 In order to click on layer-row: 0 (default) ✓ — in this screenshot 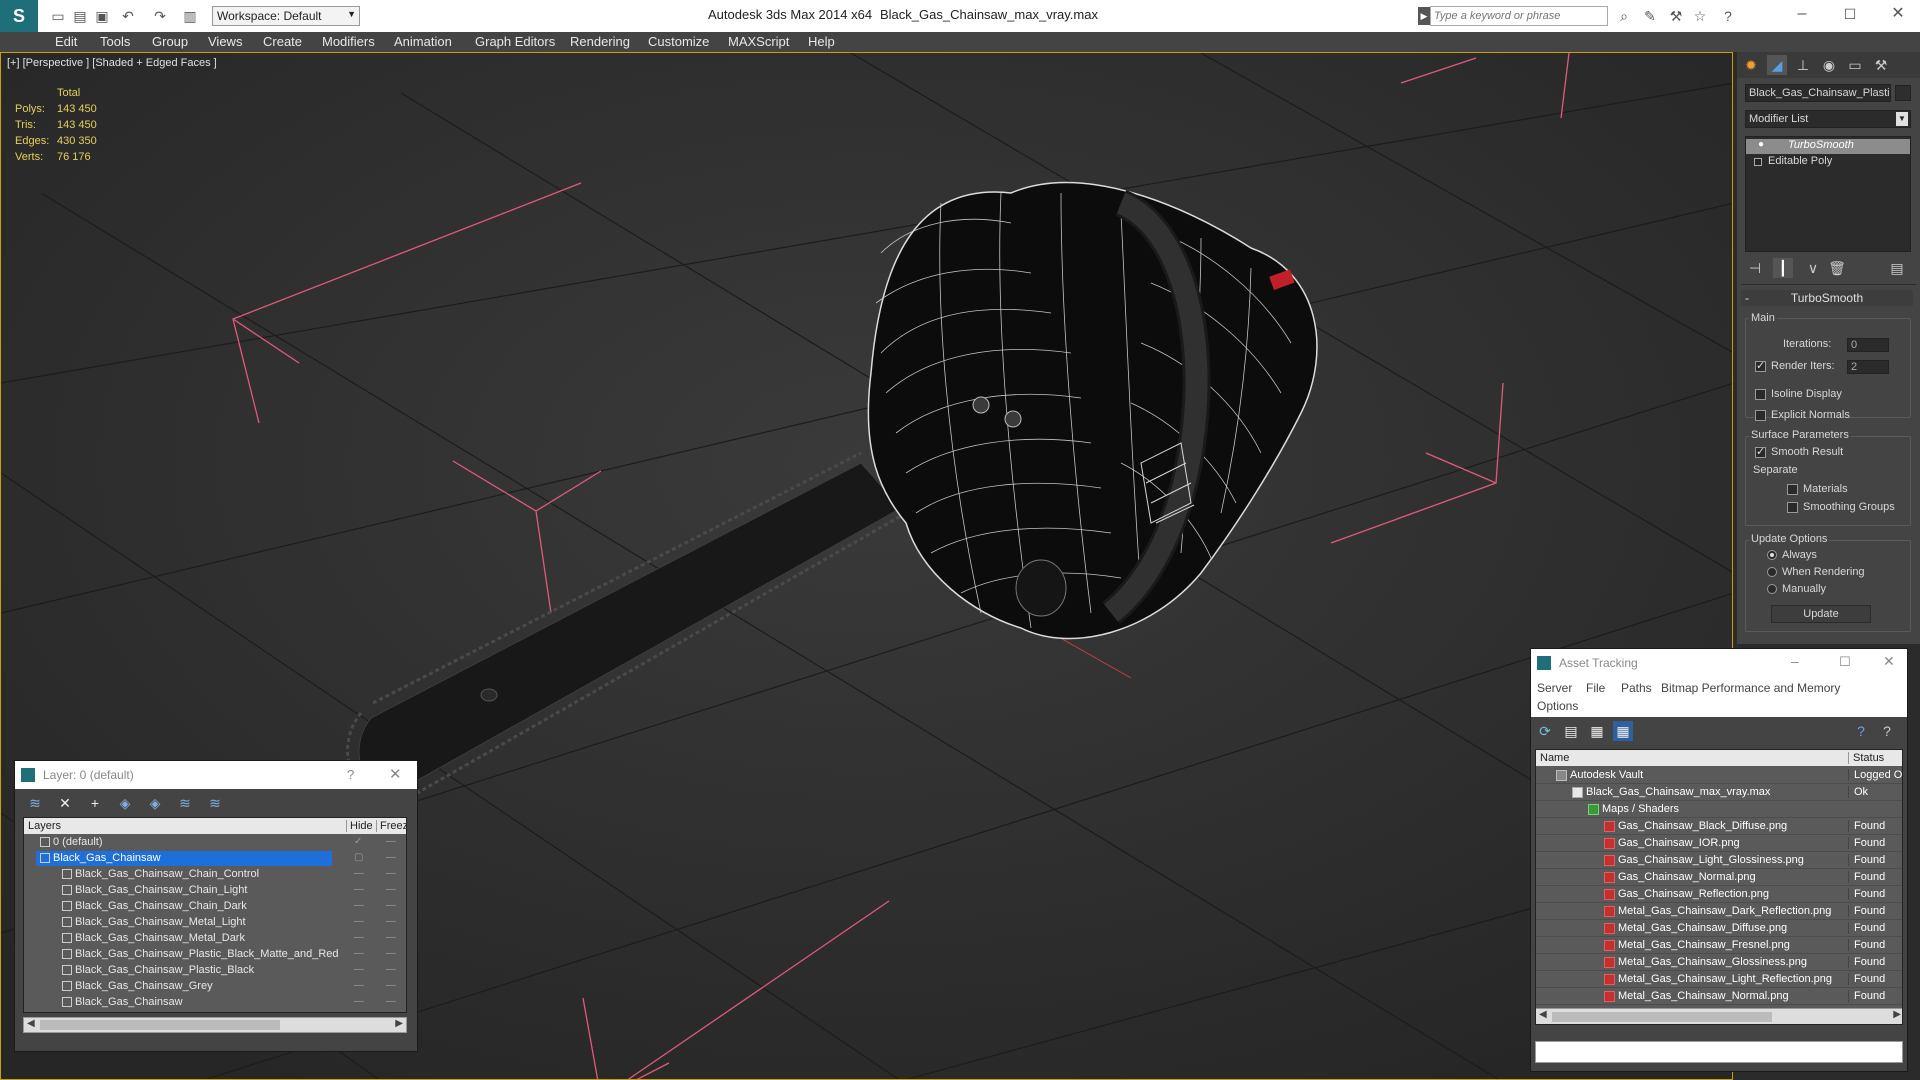, I will do `click(215, 843)`.